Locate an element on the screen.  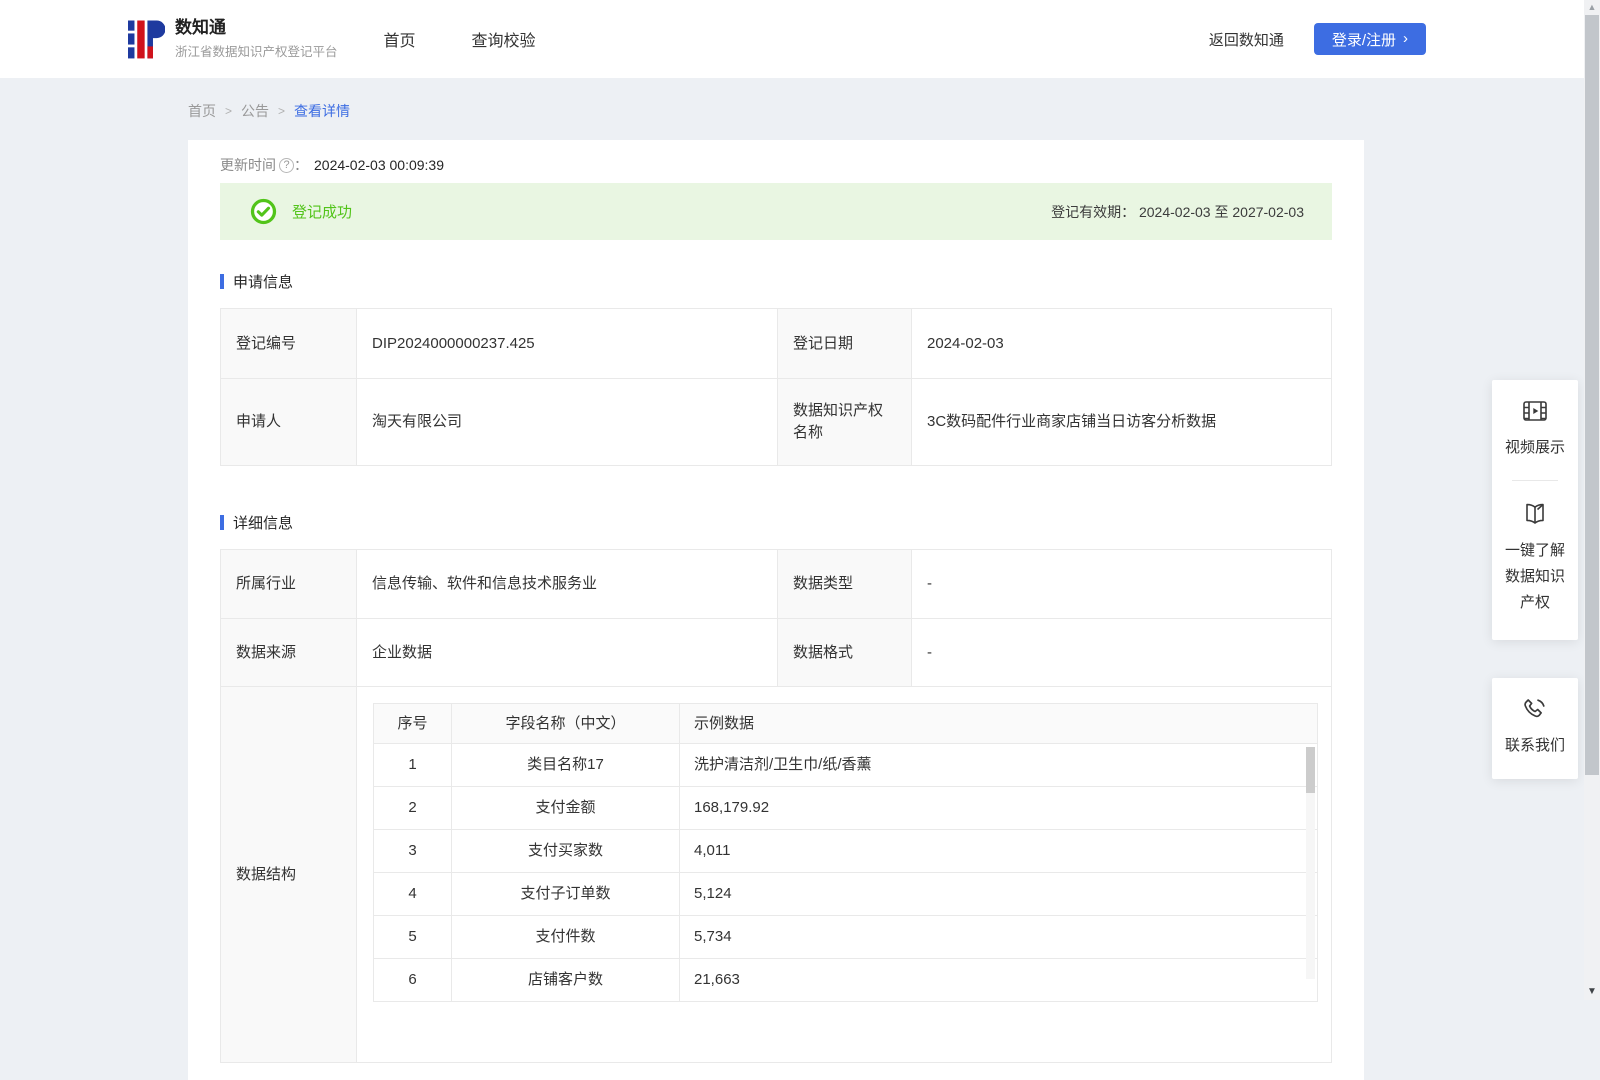
status-text: 登记成功 is located at coordinates (322, 212).